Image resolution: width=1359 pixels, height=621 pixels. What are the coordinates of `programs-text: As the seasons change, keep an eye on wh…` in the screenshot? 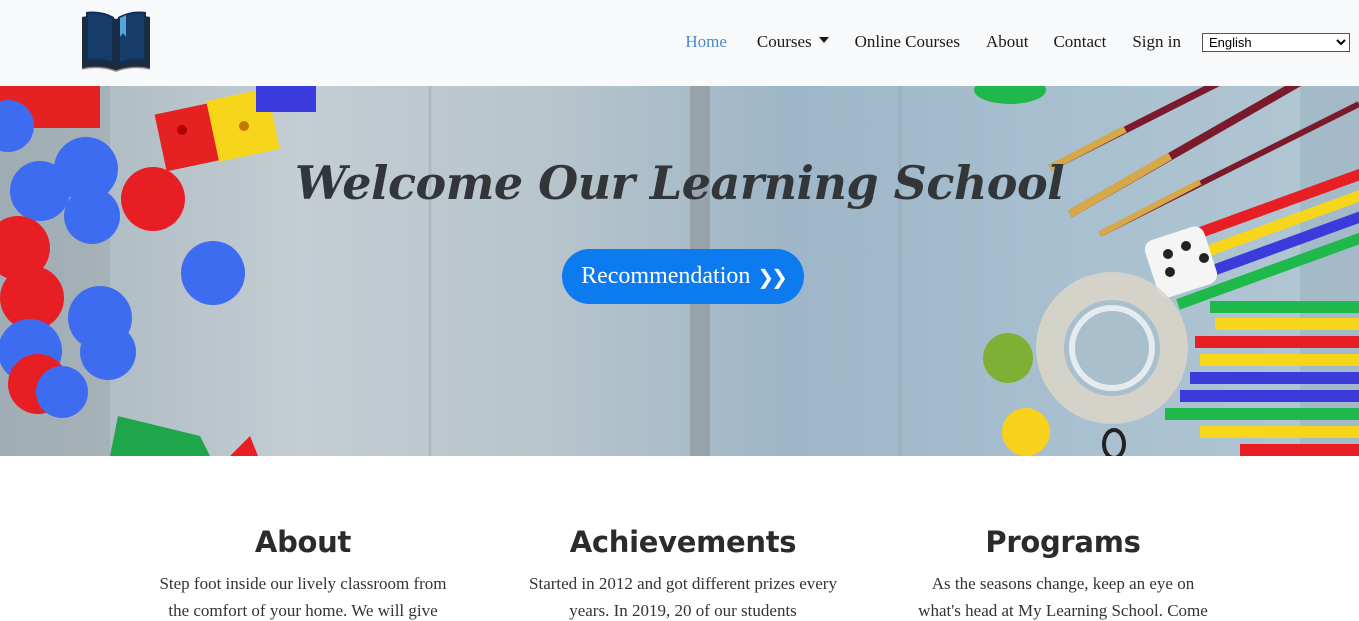 It's located at (1063, 597).